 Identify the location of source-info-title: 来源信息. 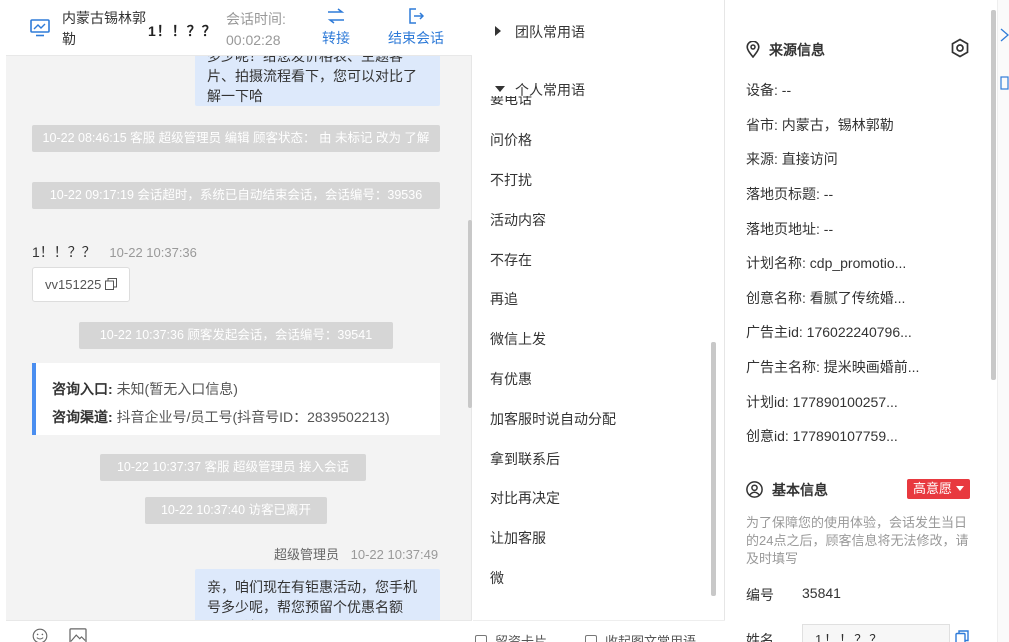
(785, 50).